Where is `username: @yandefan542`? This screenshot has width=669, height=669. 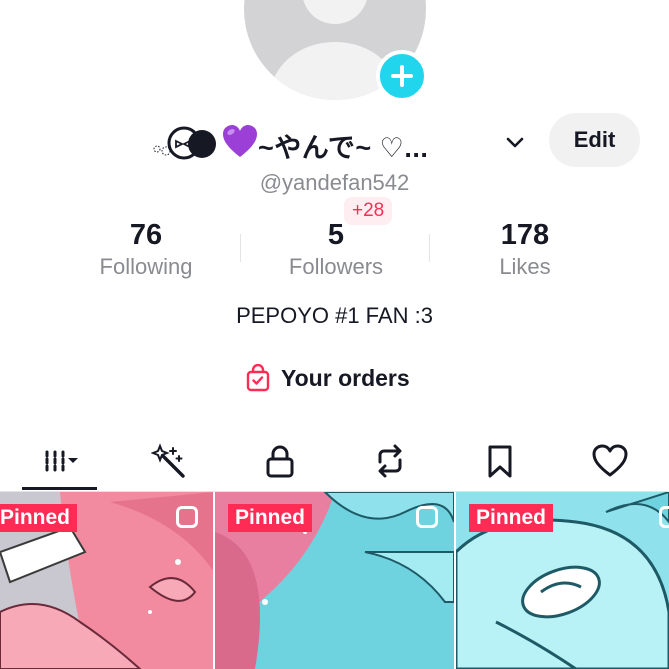 username: @yandefan542 is located at coordinates (334, 182).